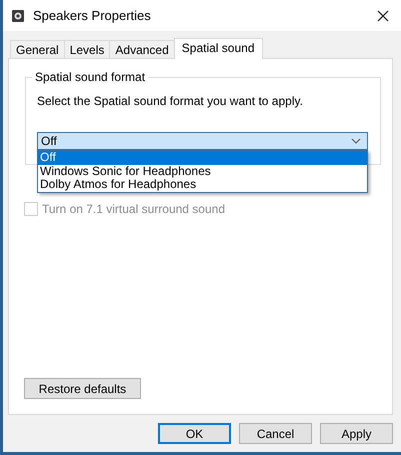  What do you see at coordinates (194, 433) in the screenshot?
I see `dialog-button: OK` at bounding box center [194, 433].